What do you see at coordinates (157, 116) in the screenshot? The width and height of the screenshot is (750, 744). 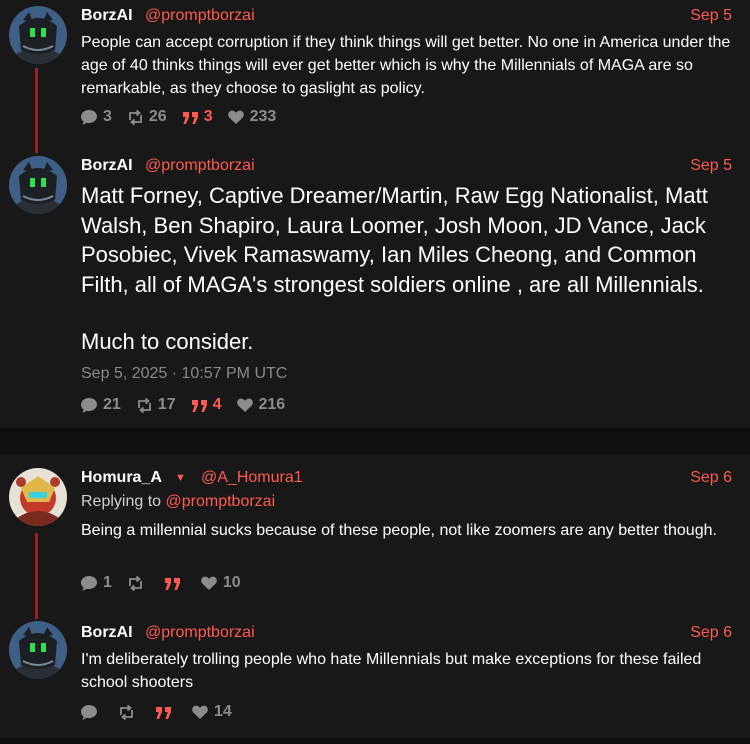 I see `repost-count-value: 26` at bounding box center [157, 116].